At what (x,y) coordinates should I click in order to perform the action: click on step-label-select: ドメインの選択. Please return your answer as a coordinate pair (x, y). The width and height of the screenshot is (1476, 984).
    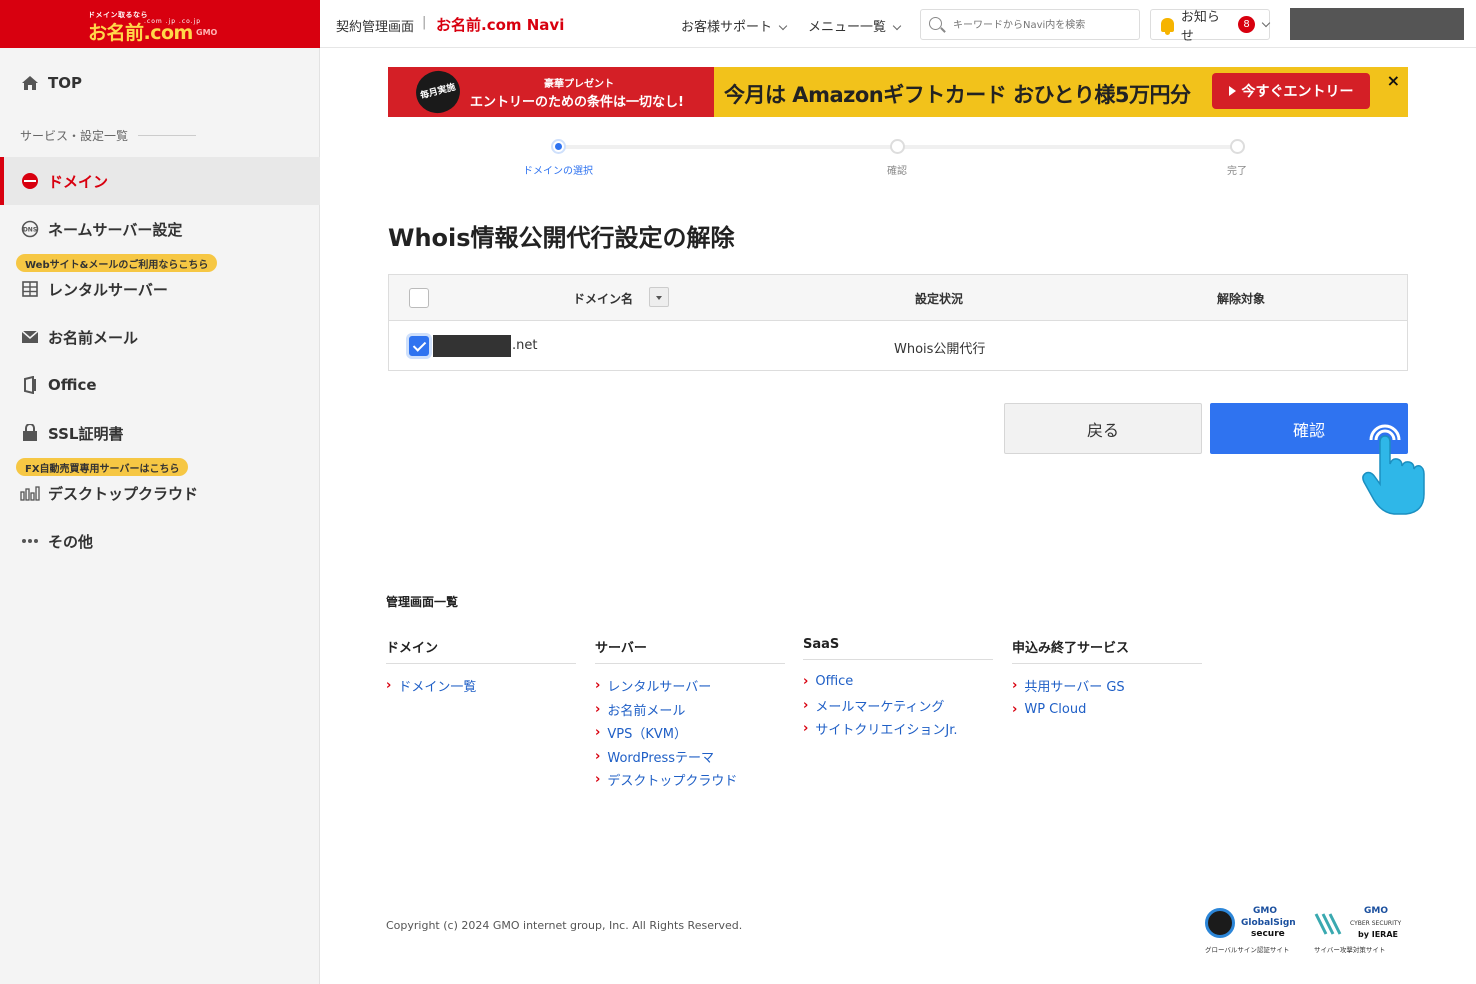
    Looking at the image, I should click on (558, 171).